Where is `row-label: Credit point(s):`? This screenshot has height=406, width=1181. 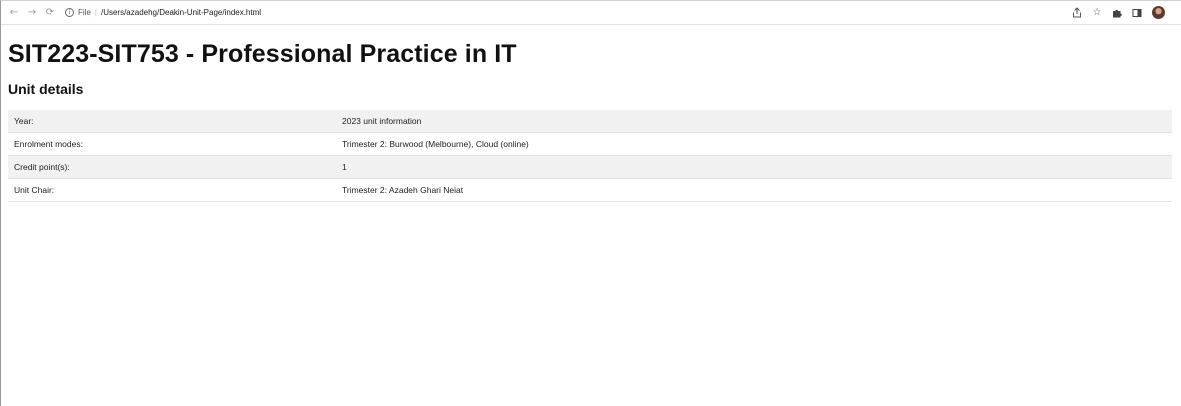
row-label: Credit point(s): is located at coordinates (172, 167).